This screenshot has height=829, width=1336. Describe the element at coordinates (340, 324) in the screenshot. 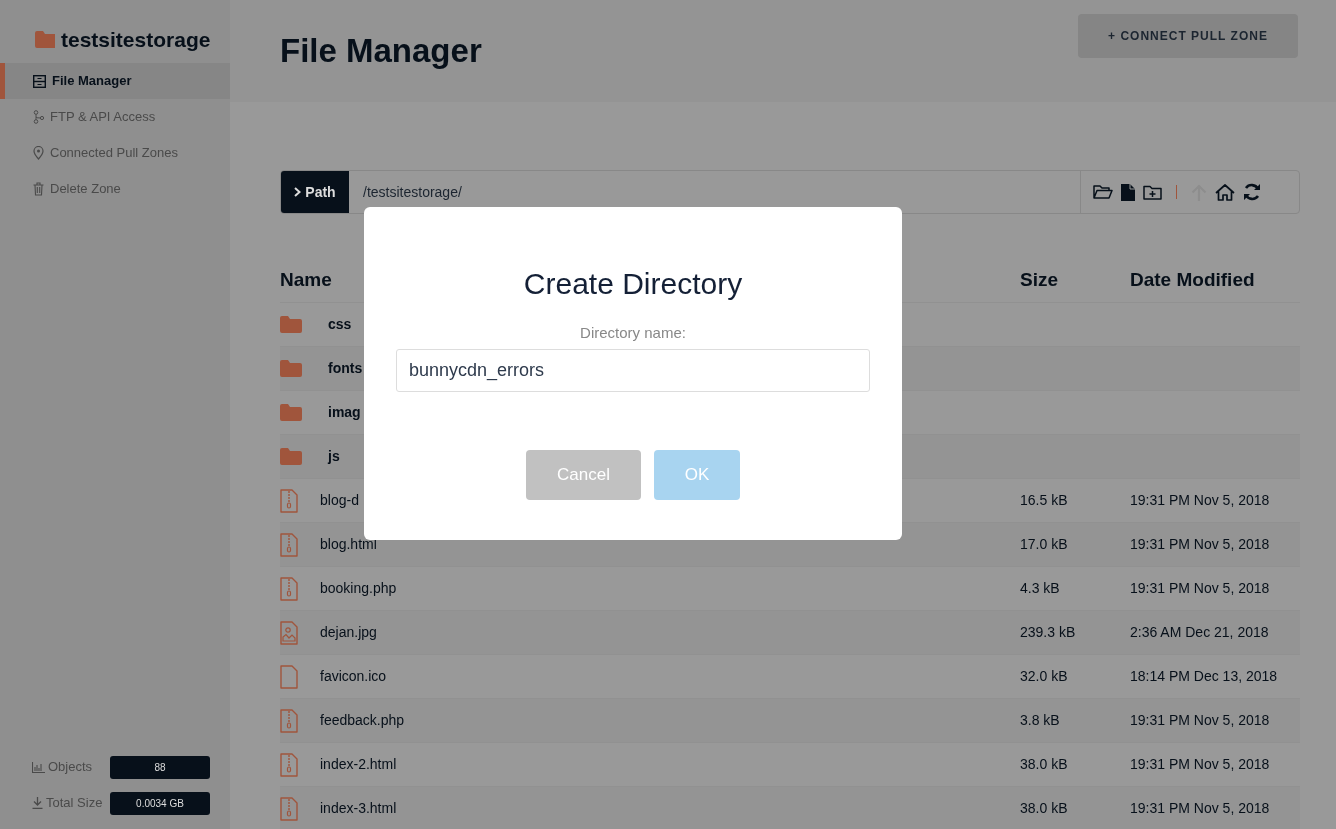

I see `folder-name: css` at that location.